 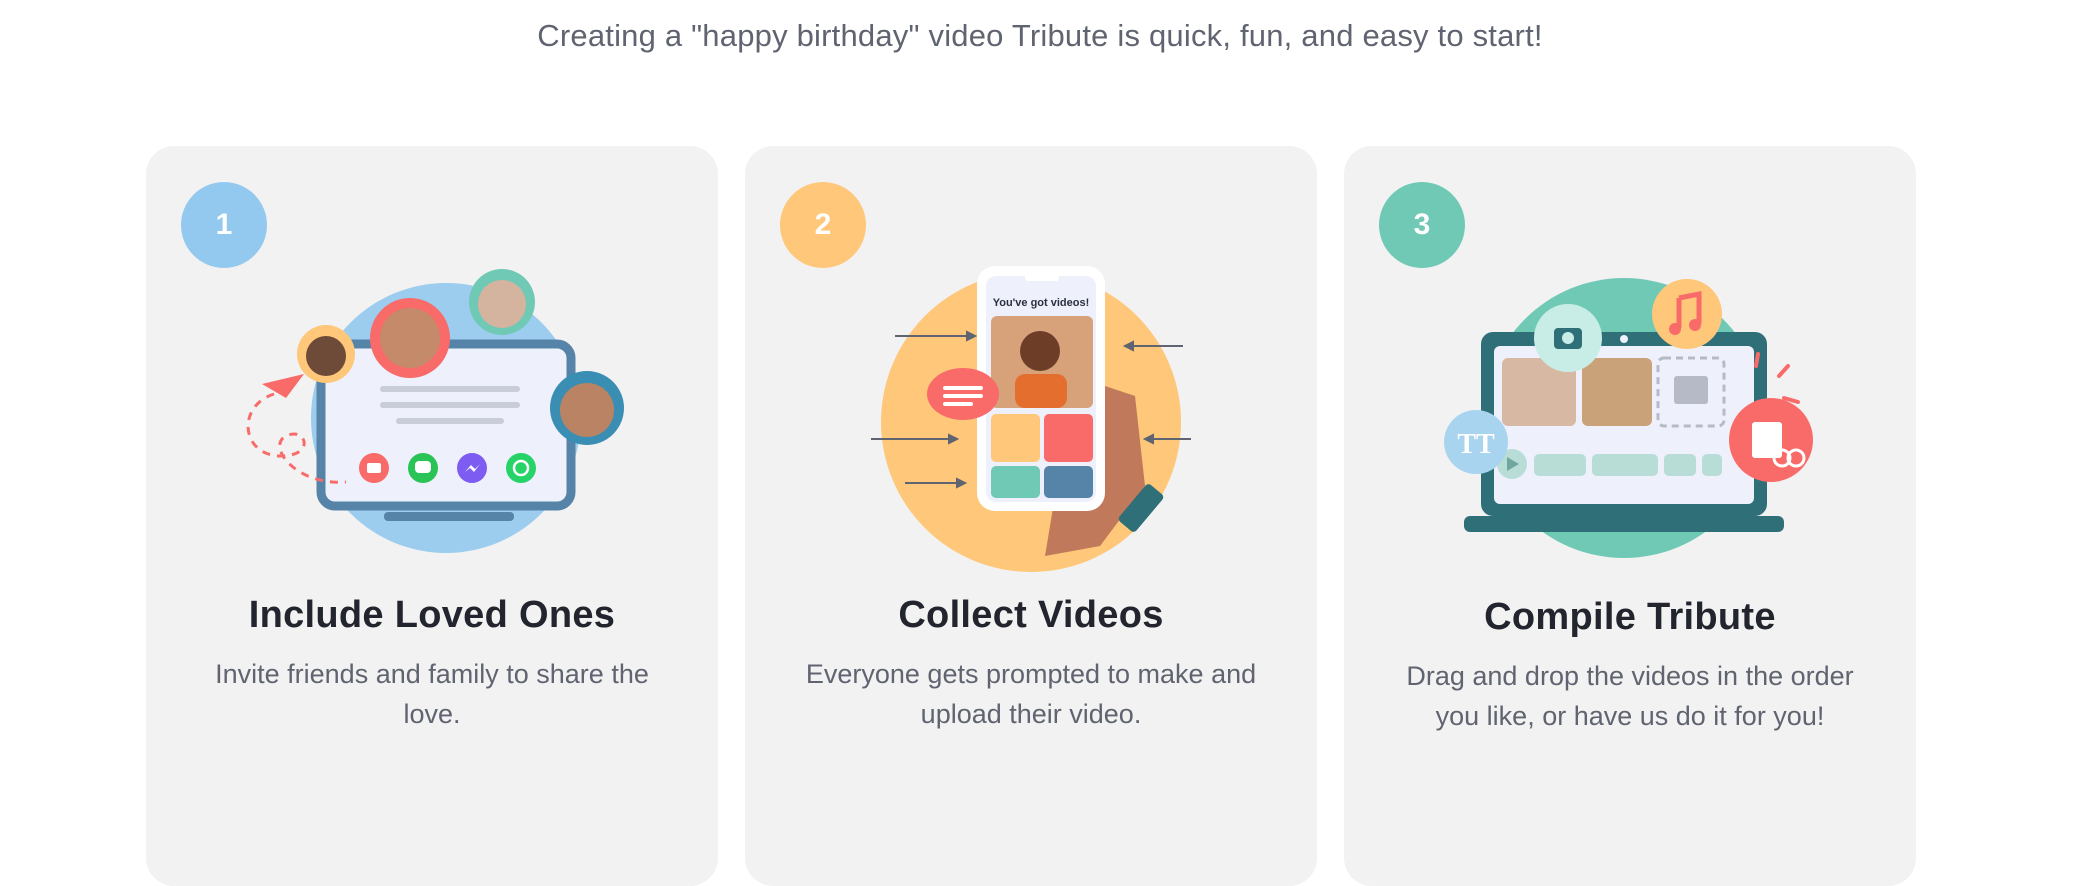 I want to click on svg-text: TT, so click(x=1476, y=444).